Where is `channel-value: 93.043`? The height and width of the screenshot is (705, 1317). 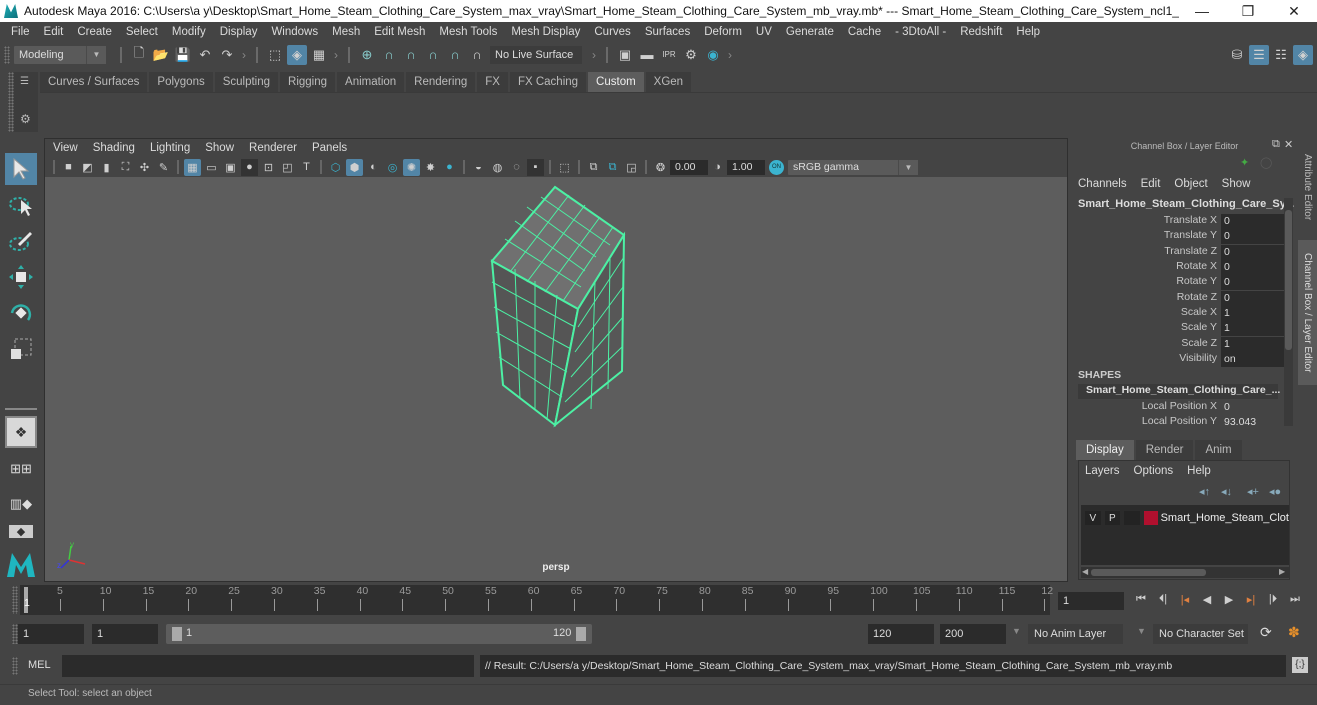 channel-value: 93.043 is located at coordinates (1252, 422).